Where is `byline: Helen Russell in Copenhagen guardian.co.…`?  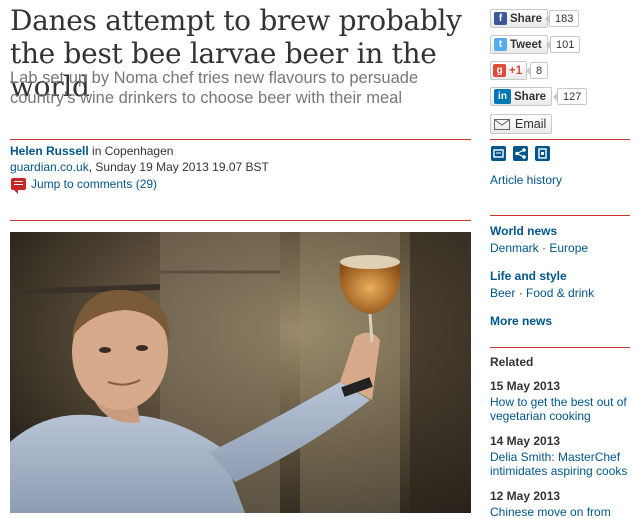
byline: Helen Russell in Copenhagen guardian.co.… is located at coordinates (139, 159).